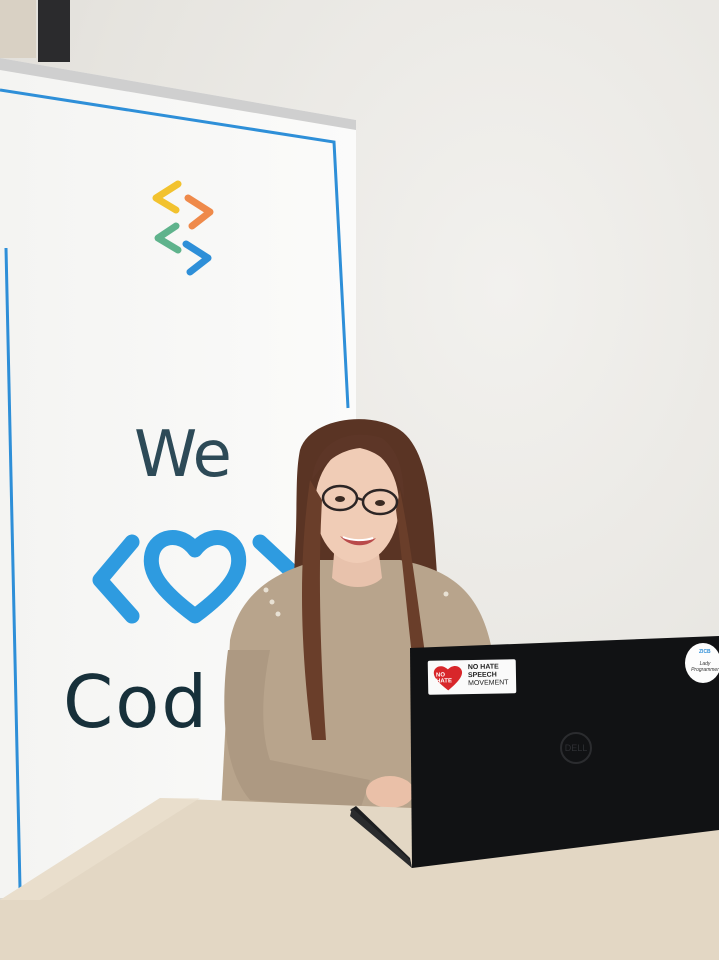  I want to click on laptop: DELL, so click(534, 752).